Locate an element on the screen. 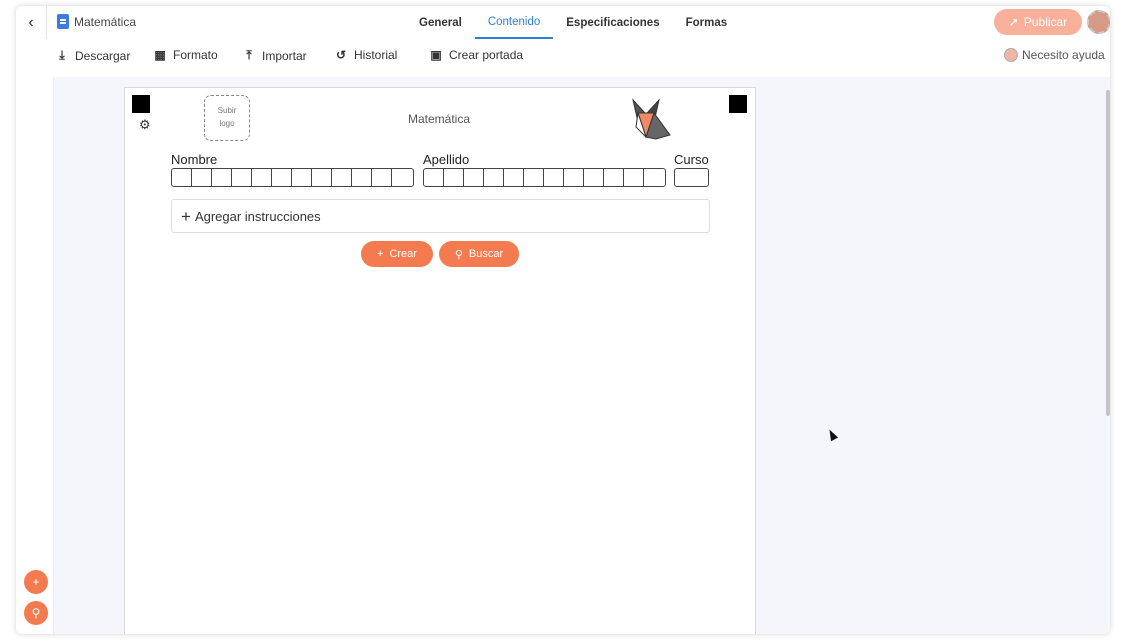 The width and height of the screenshot is (1126, 640). fox-logo-icon is located at coordinates (651, 119).